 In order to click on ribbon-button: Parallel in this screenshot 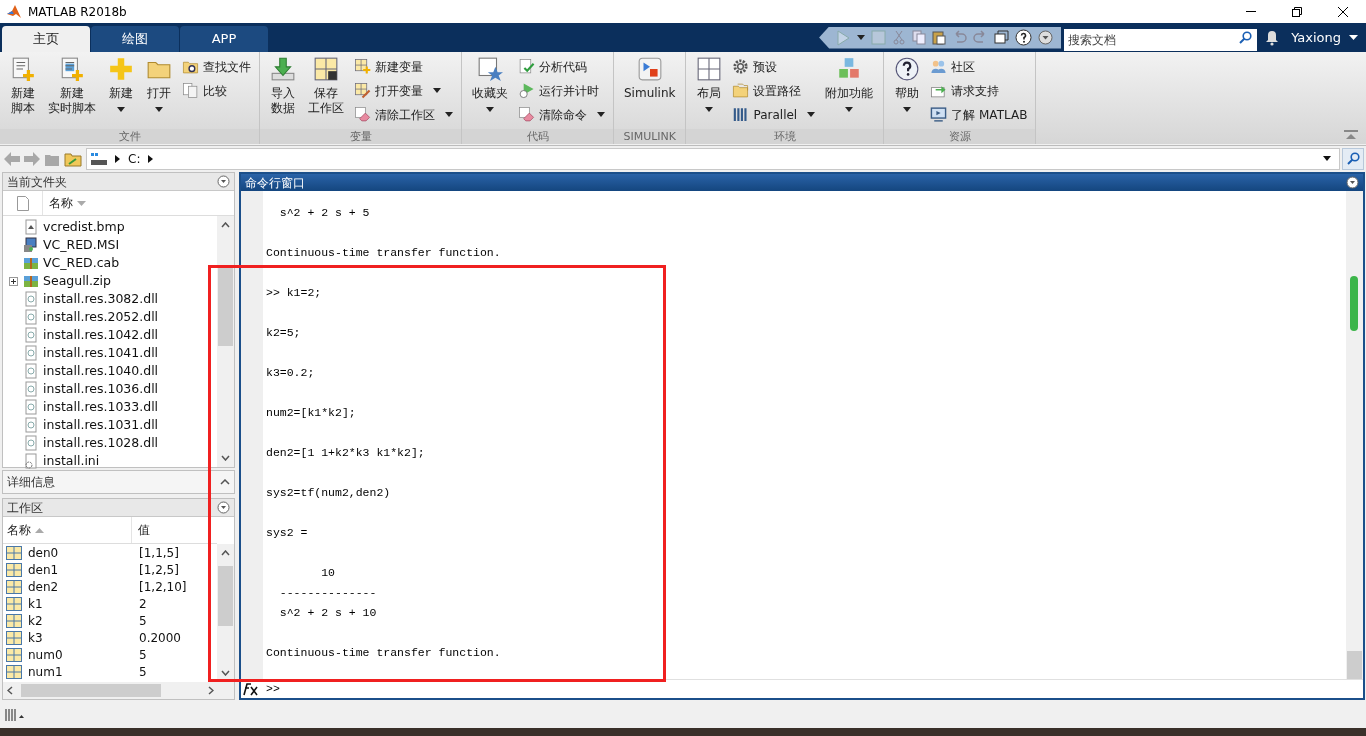, I will do `click(774, 114)`.